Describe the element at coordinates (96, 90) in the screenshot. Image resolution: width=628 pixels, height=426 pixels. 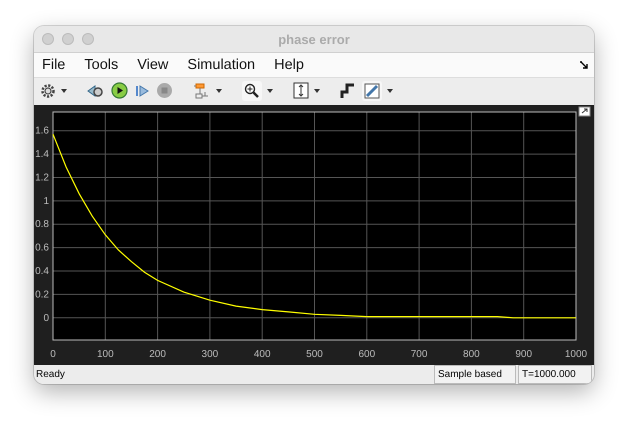
I see `step-back-icon` at that location.